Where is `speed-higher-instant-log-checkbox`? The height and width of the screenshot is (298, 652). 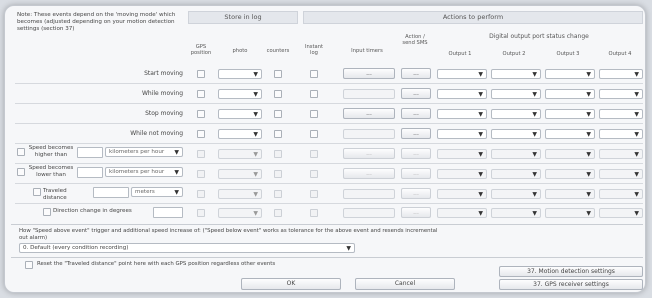 speed-higher-instant-log-checkbox is located at coordinates (314, 154).